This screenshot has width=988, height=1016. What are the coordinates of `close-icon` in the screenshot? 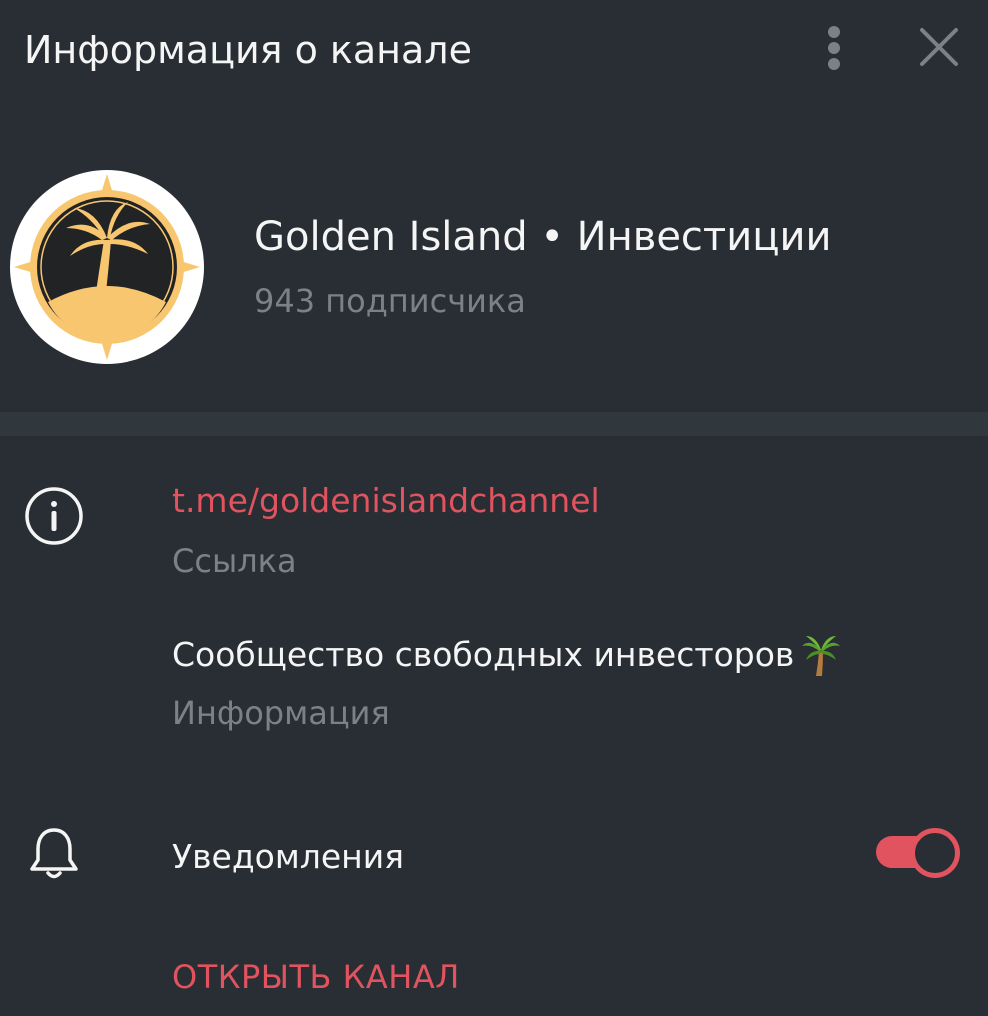 It's located at (939, 47).